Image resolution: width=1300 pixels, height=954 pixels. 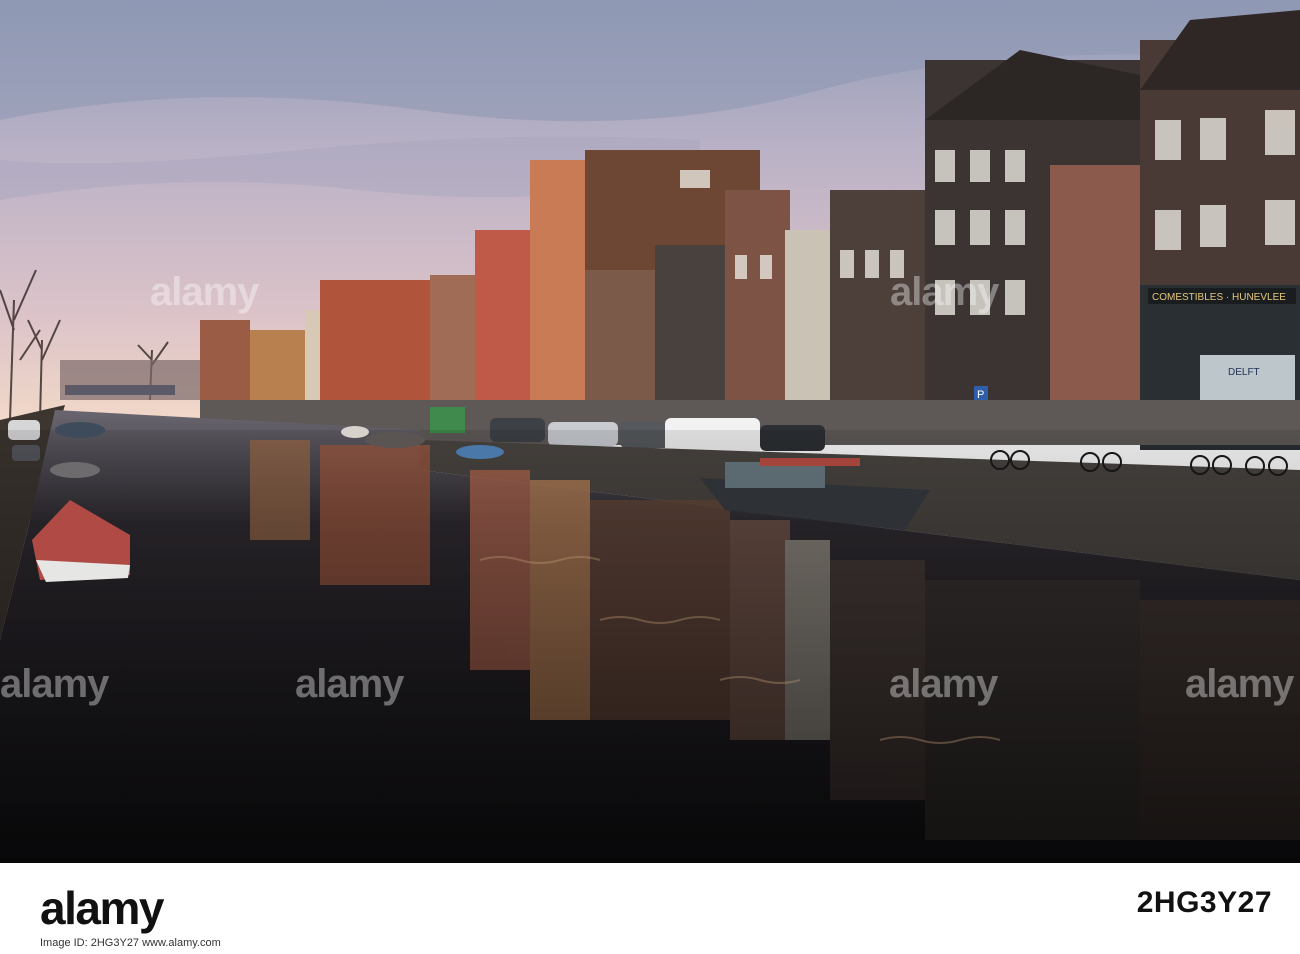 What do you see at coordinates (102, 908) in the screenshot?
I see `brand-logo: alamy` at bounding box center [102, 908].